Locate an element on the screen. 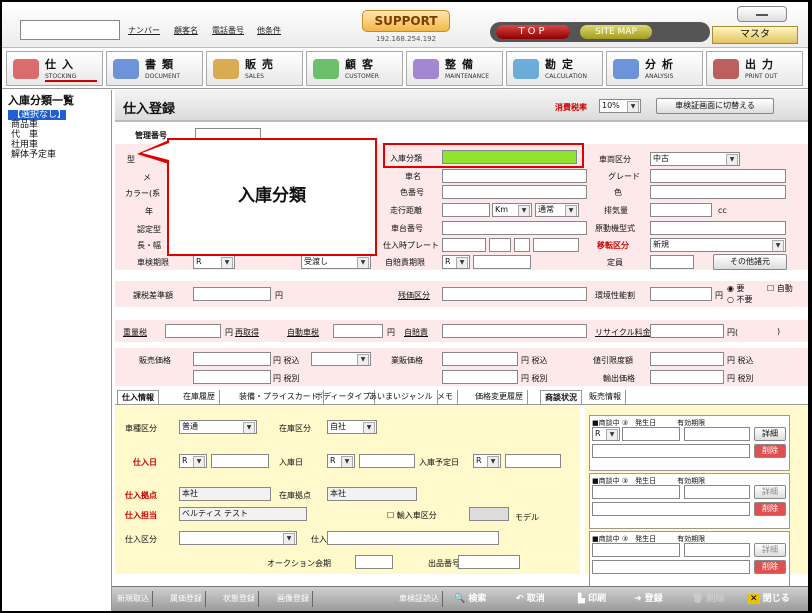 This screenshot has height=613, width=812. read-shaken-button: 車検証読込 is located at coordinates (419, 599).